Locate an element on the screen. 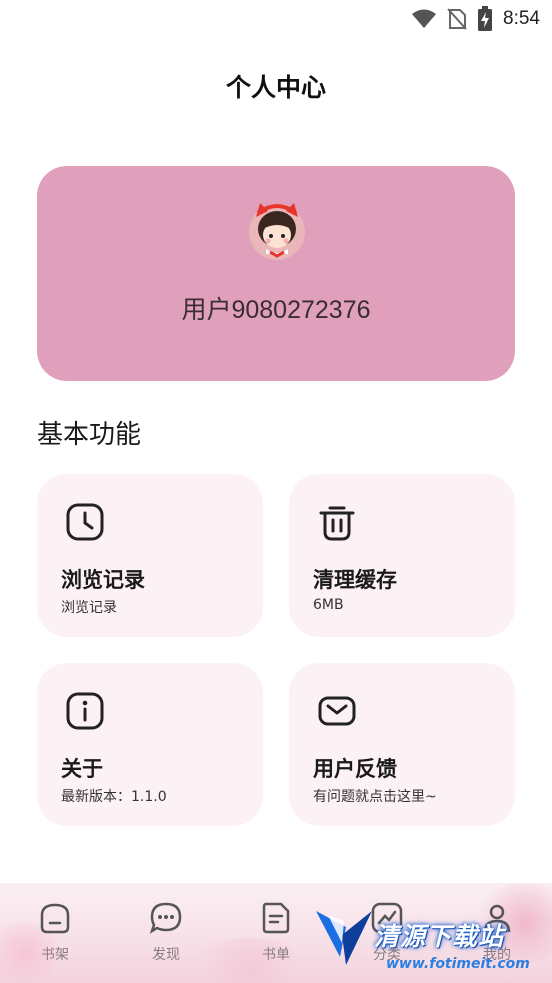  watermark-url: www.fotimeit.com is located at coordinates (458, 964).